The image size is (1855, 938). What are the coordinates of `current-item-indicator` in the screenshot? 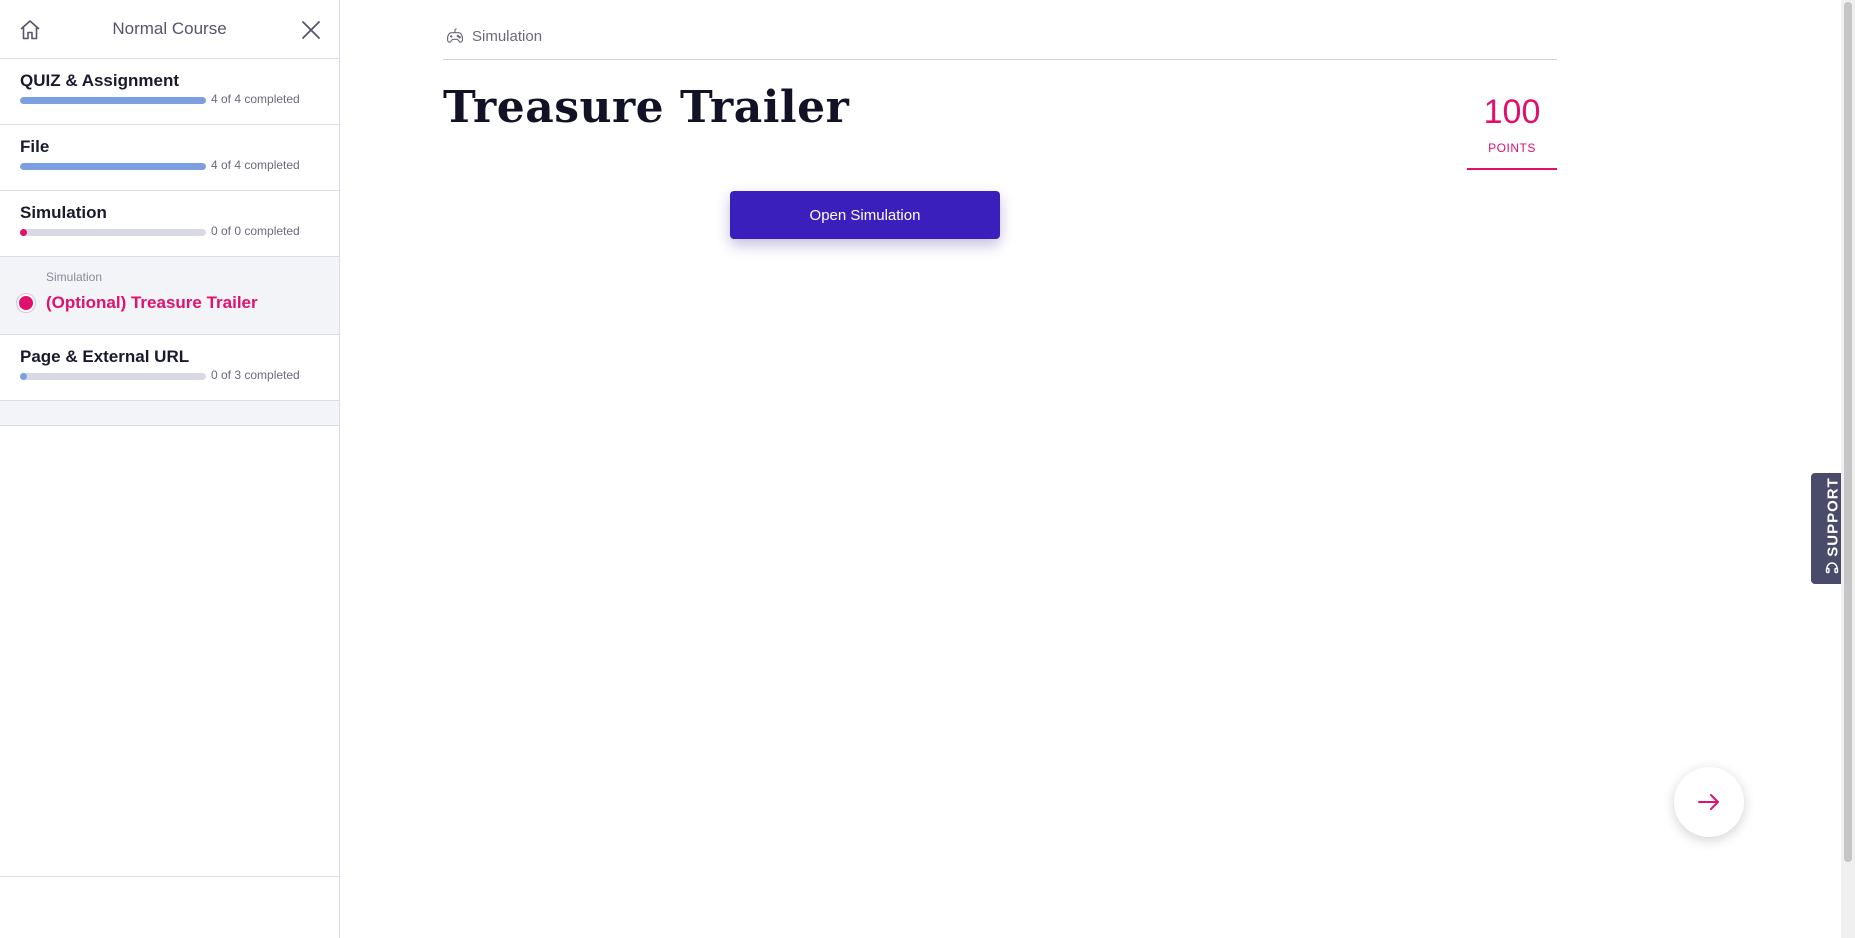 It's located at (26, 303).